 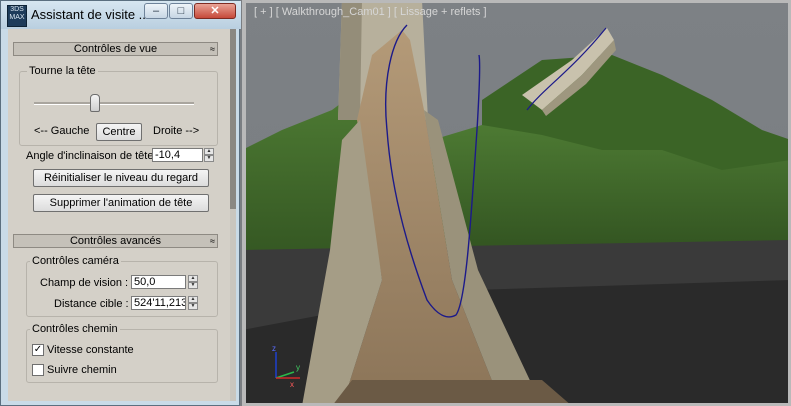 I want to click on minimize-button: –, so click(x=156, y=11).